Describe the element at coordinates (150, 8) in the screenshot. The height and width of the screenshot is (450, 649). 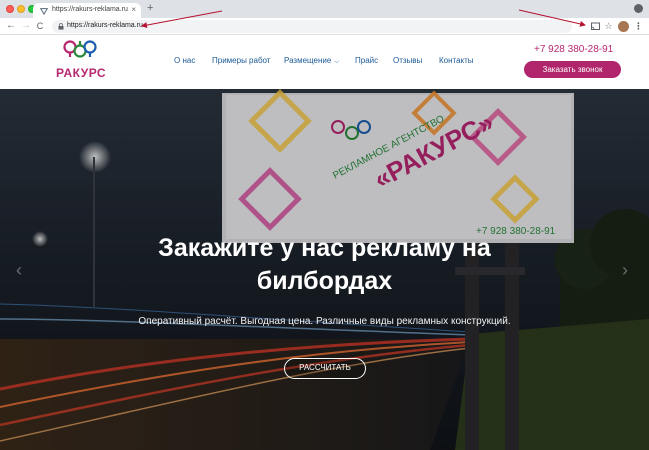
I see `new-tab-button: +` at that location.